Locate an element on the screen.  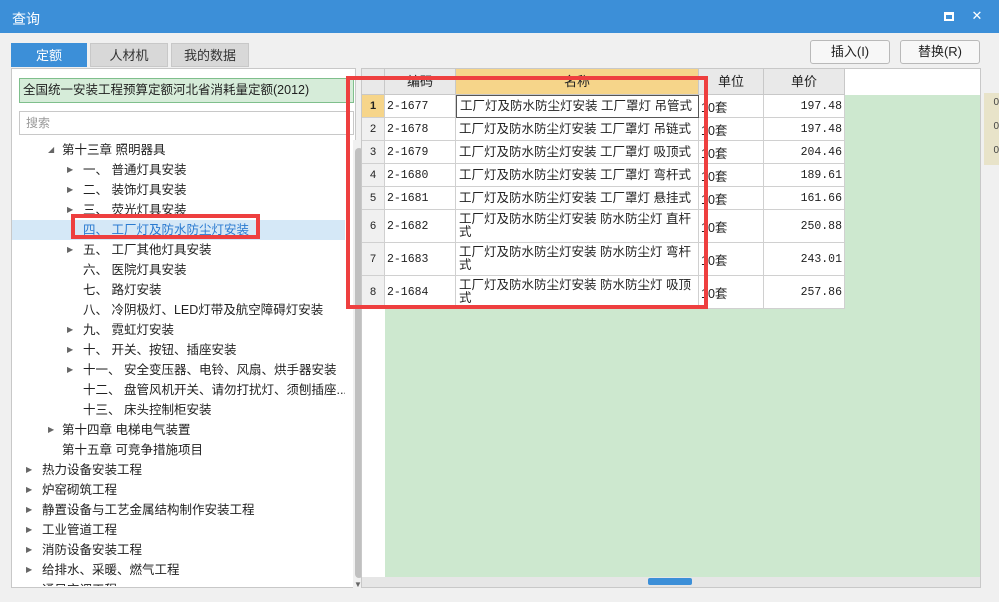
cell-price: 243.01 is located at coordinates (804, 259).